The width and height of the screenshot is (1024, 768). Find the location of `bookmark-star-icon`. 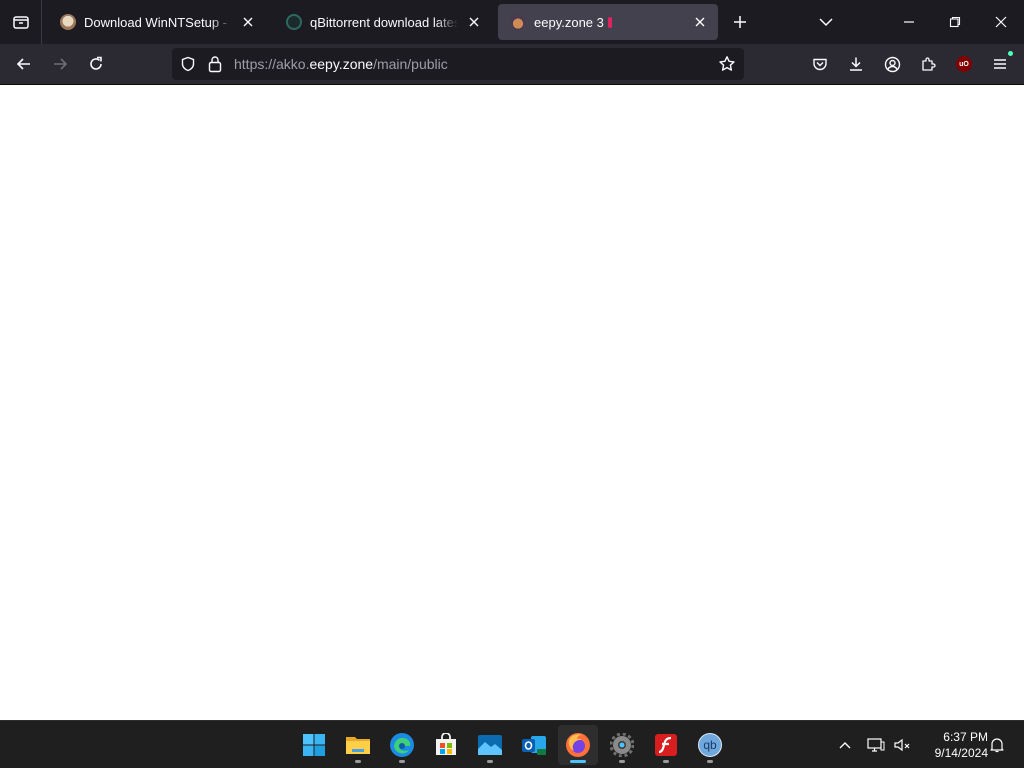

bookmark-star-icon is located at coordinates (727, 66).